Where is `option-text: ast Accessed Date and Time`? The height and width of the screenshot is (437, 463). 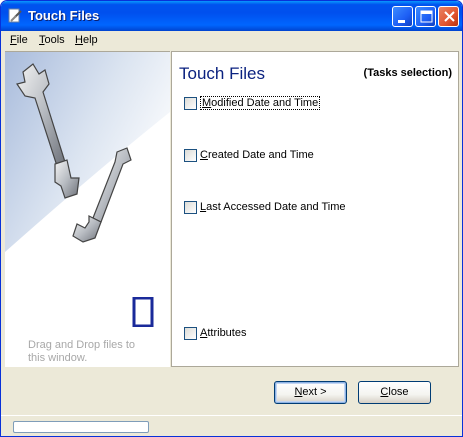 option-text: ast Accessed Date and Time is located at coordinates (276, 207).